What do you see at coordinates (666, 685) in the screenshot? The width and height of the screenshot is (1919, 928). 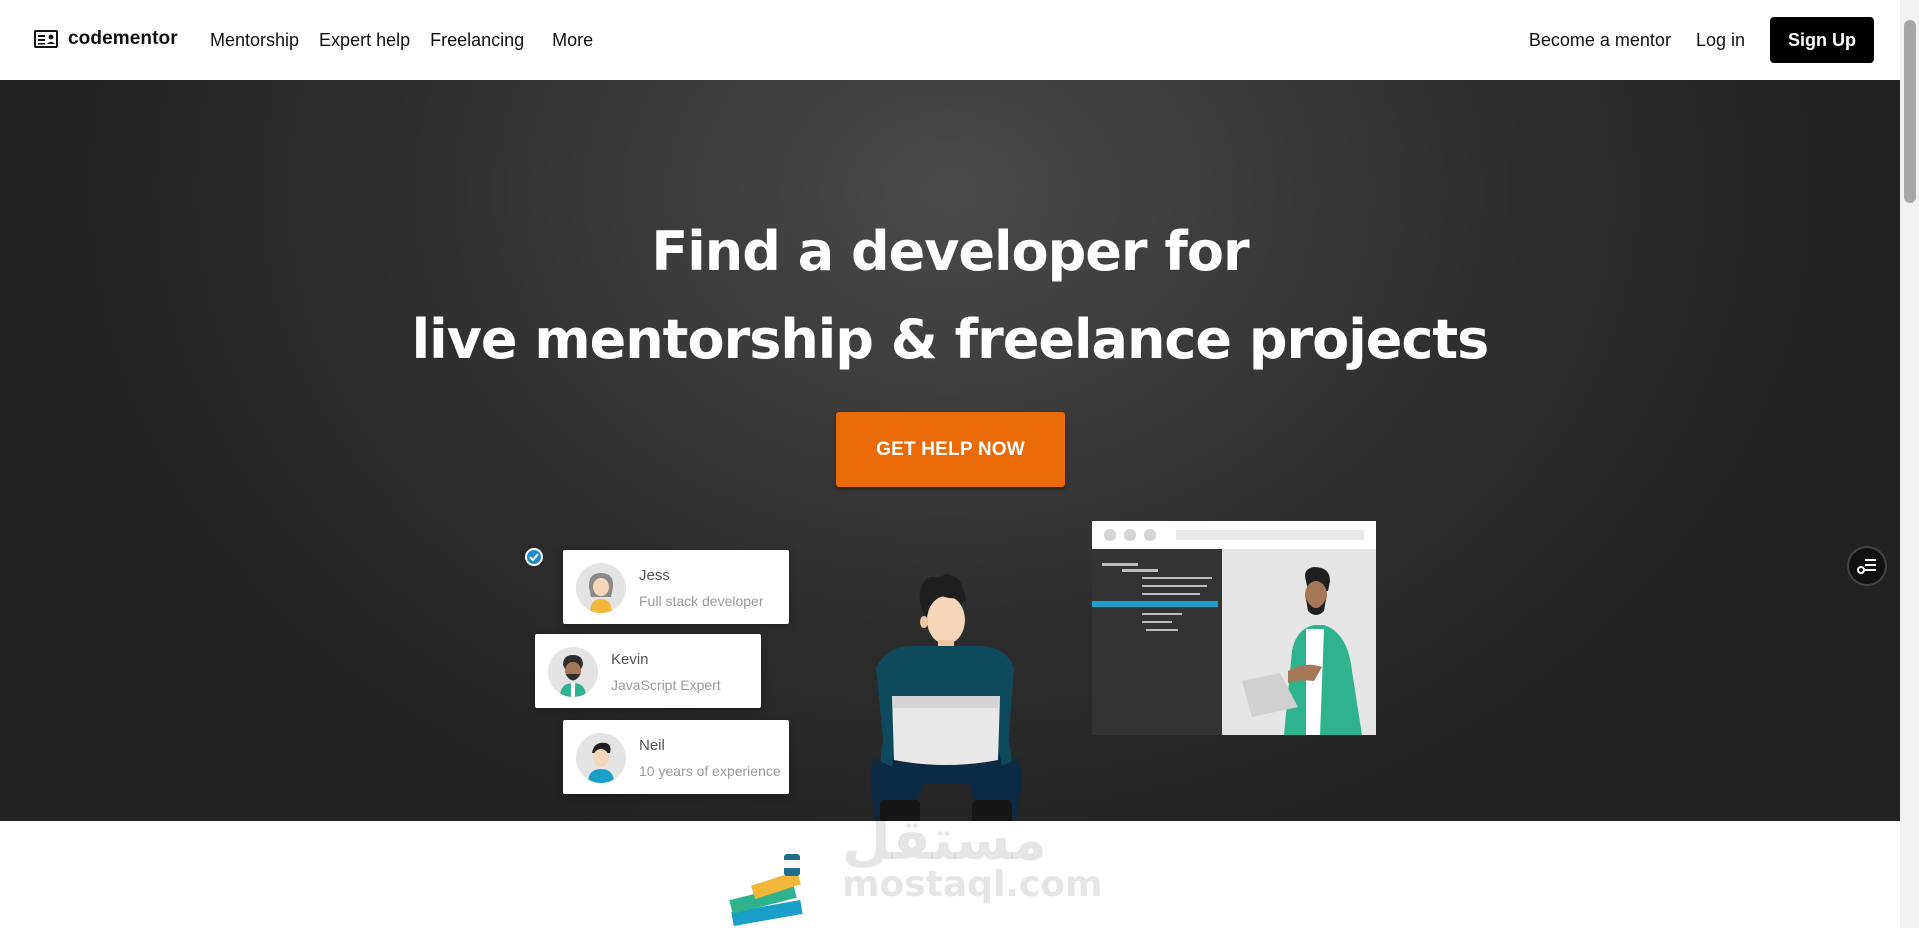 I see `profile-role-kevin: JavaScript Expert` at bounding box center [666, 685].